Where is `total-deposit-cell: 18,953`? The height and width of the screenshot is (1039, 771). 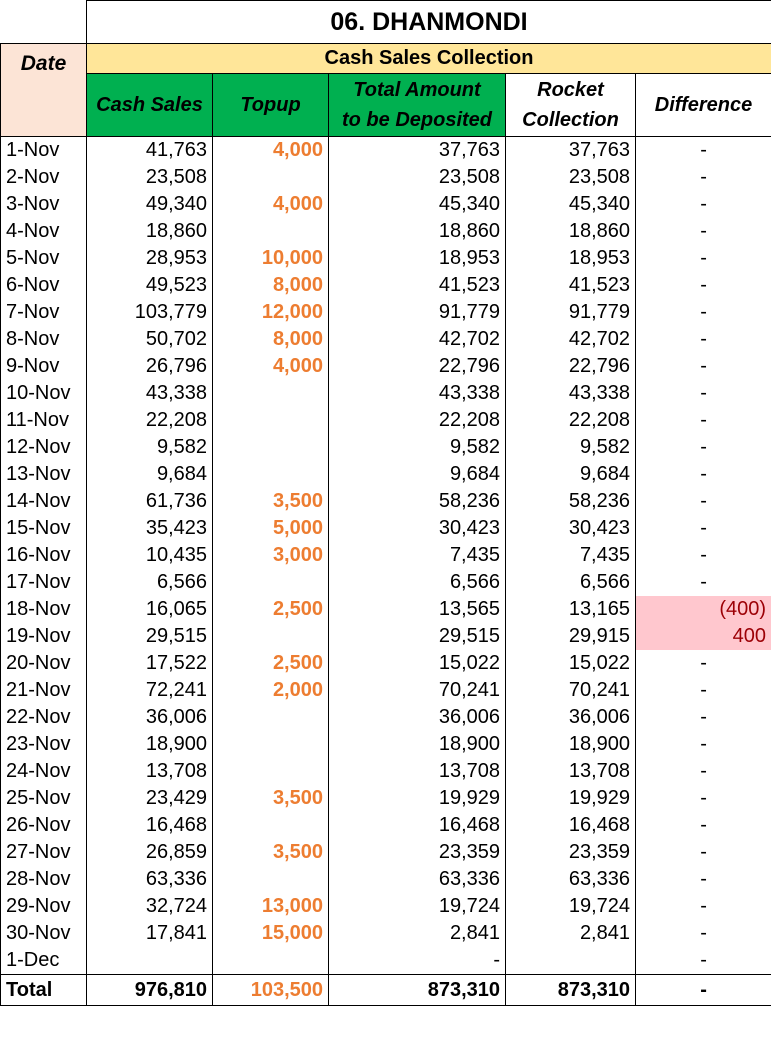
total-deposit-cell: 18,953 is located at coordinates (417, 258).